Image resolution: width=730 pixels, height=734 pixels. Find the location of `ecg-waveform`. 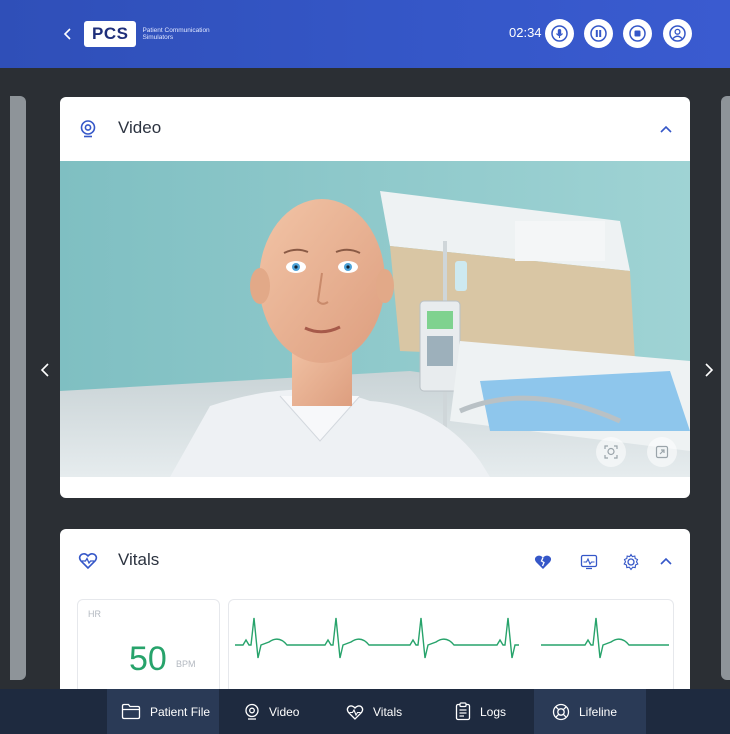

ecg-waveform is located at coordinates (451, 646).